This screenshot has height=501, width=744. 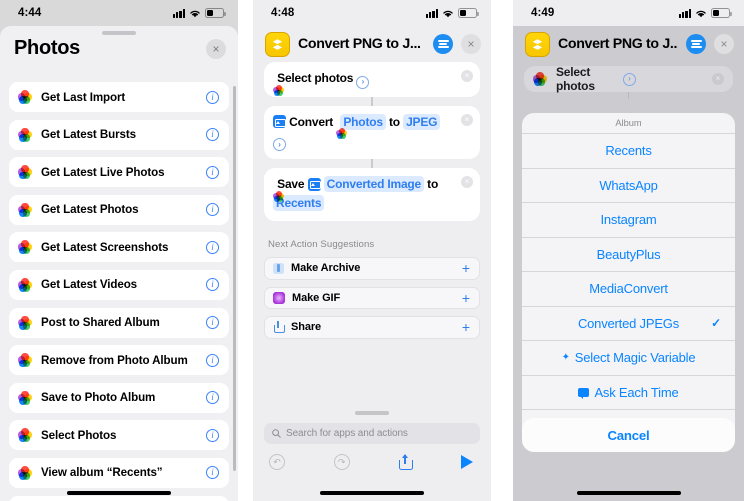 What do you see at coordinates (119, 360) in the screenshot?
I see `photos-action-row: Remove from Photo Album i` at bounding box center [119, 360].